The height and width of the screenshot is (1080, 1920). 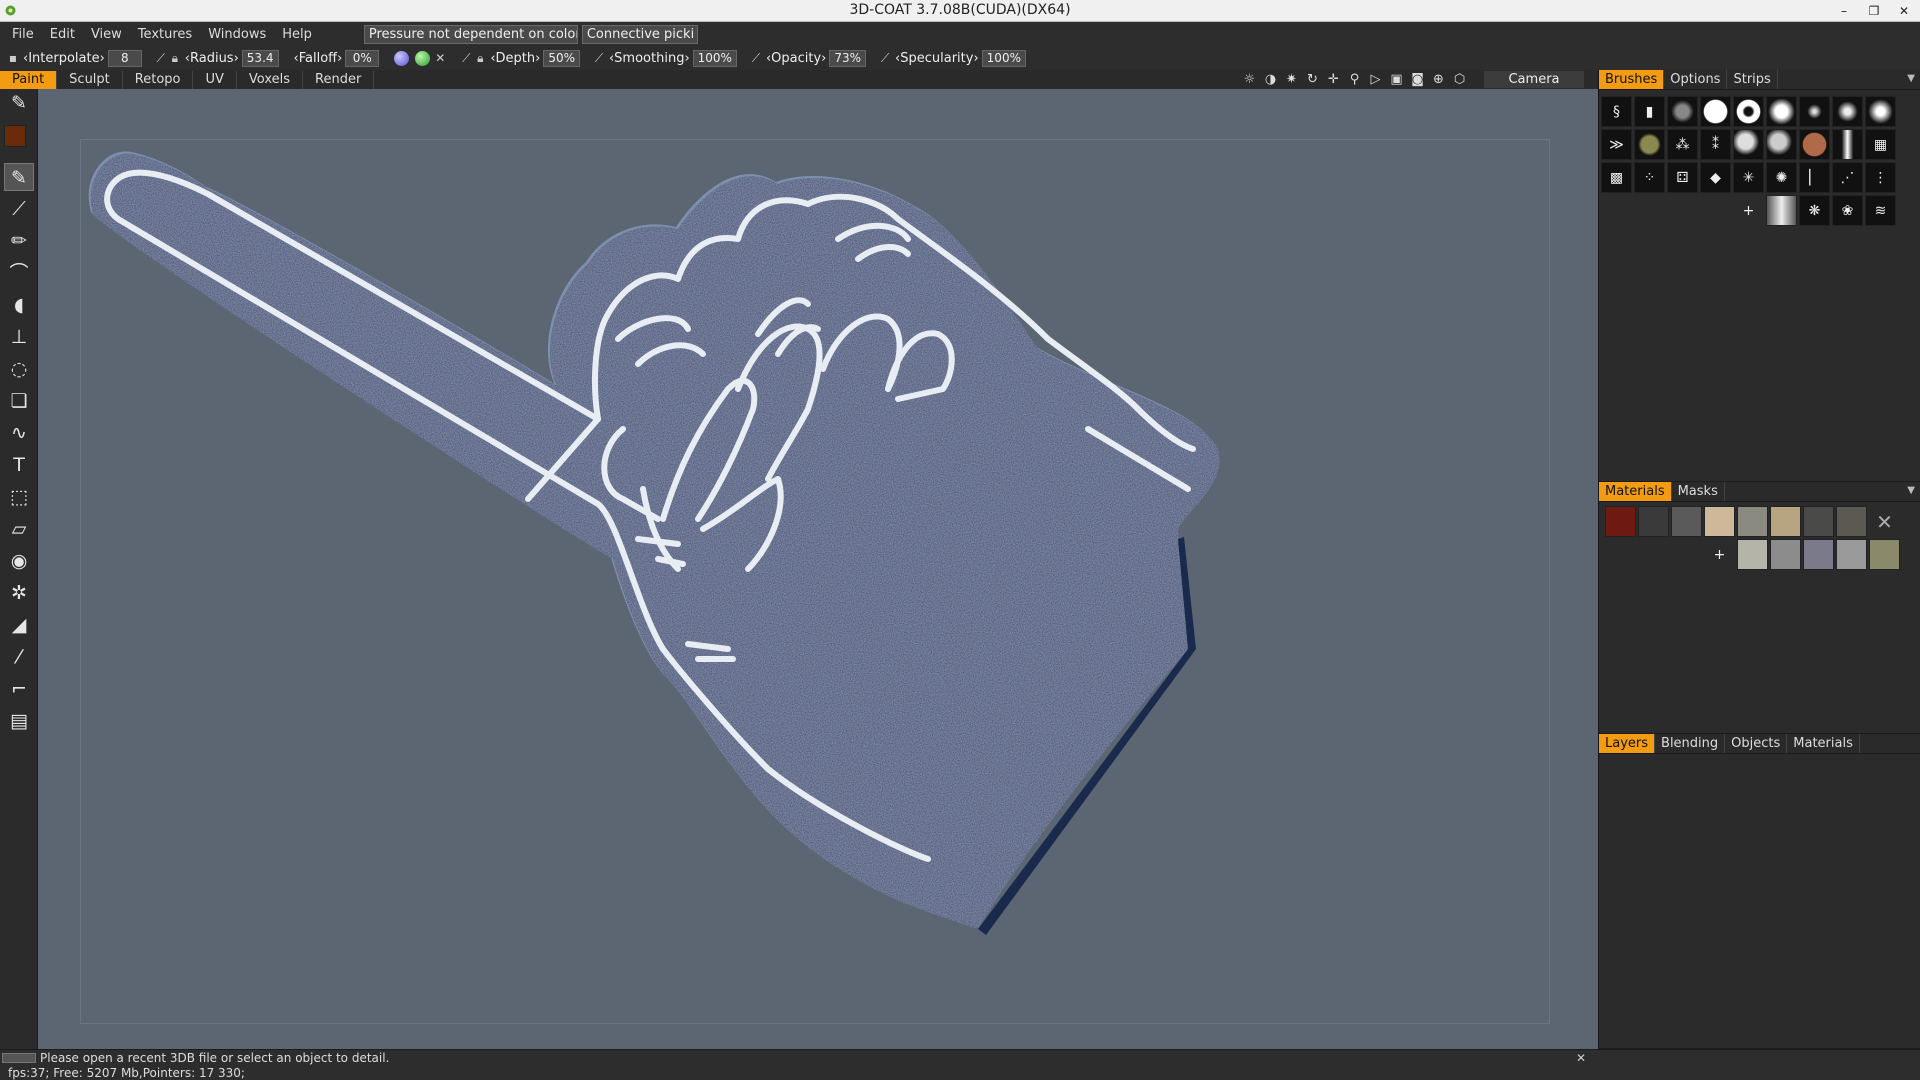 What do you see at coordinates (519, 58) in the screenshot?
I see `depth-param: ⟋ 🔒︎ ‹Depth› 50%` at bounding box center [519, 58].